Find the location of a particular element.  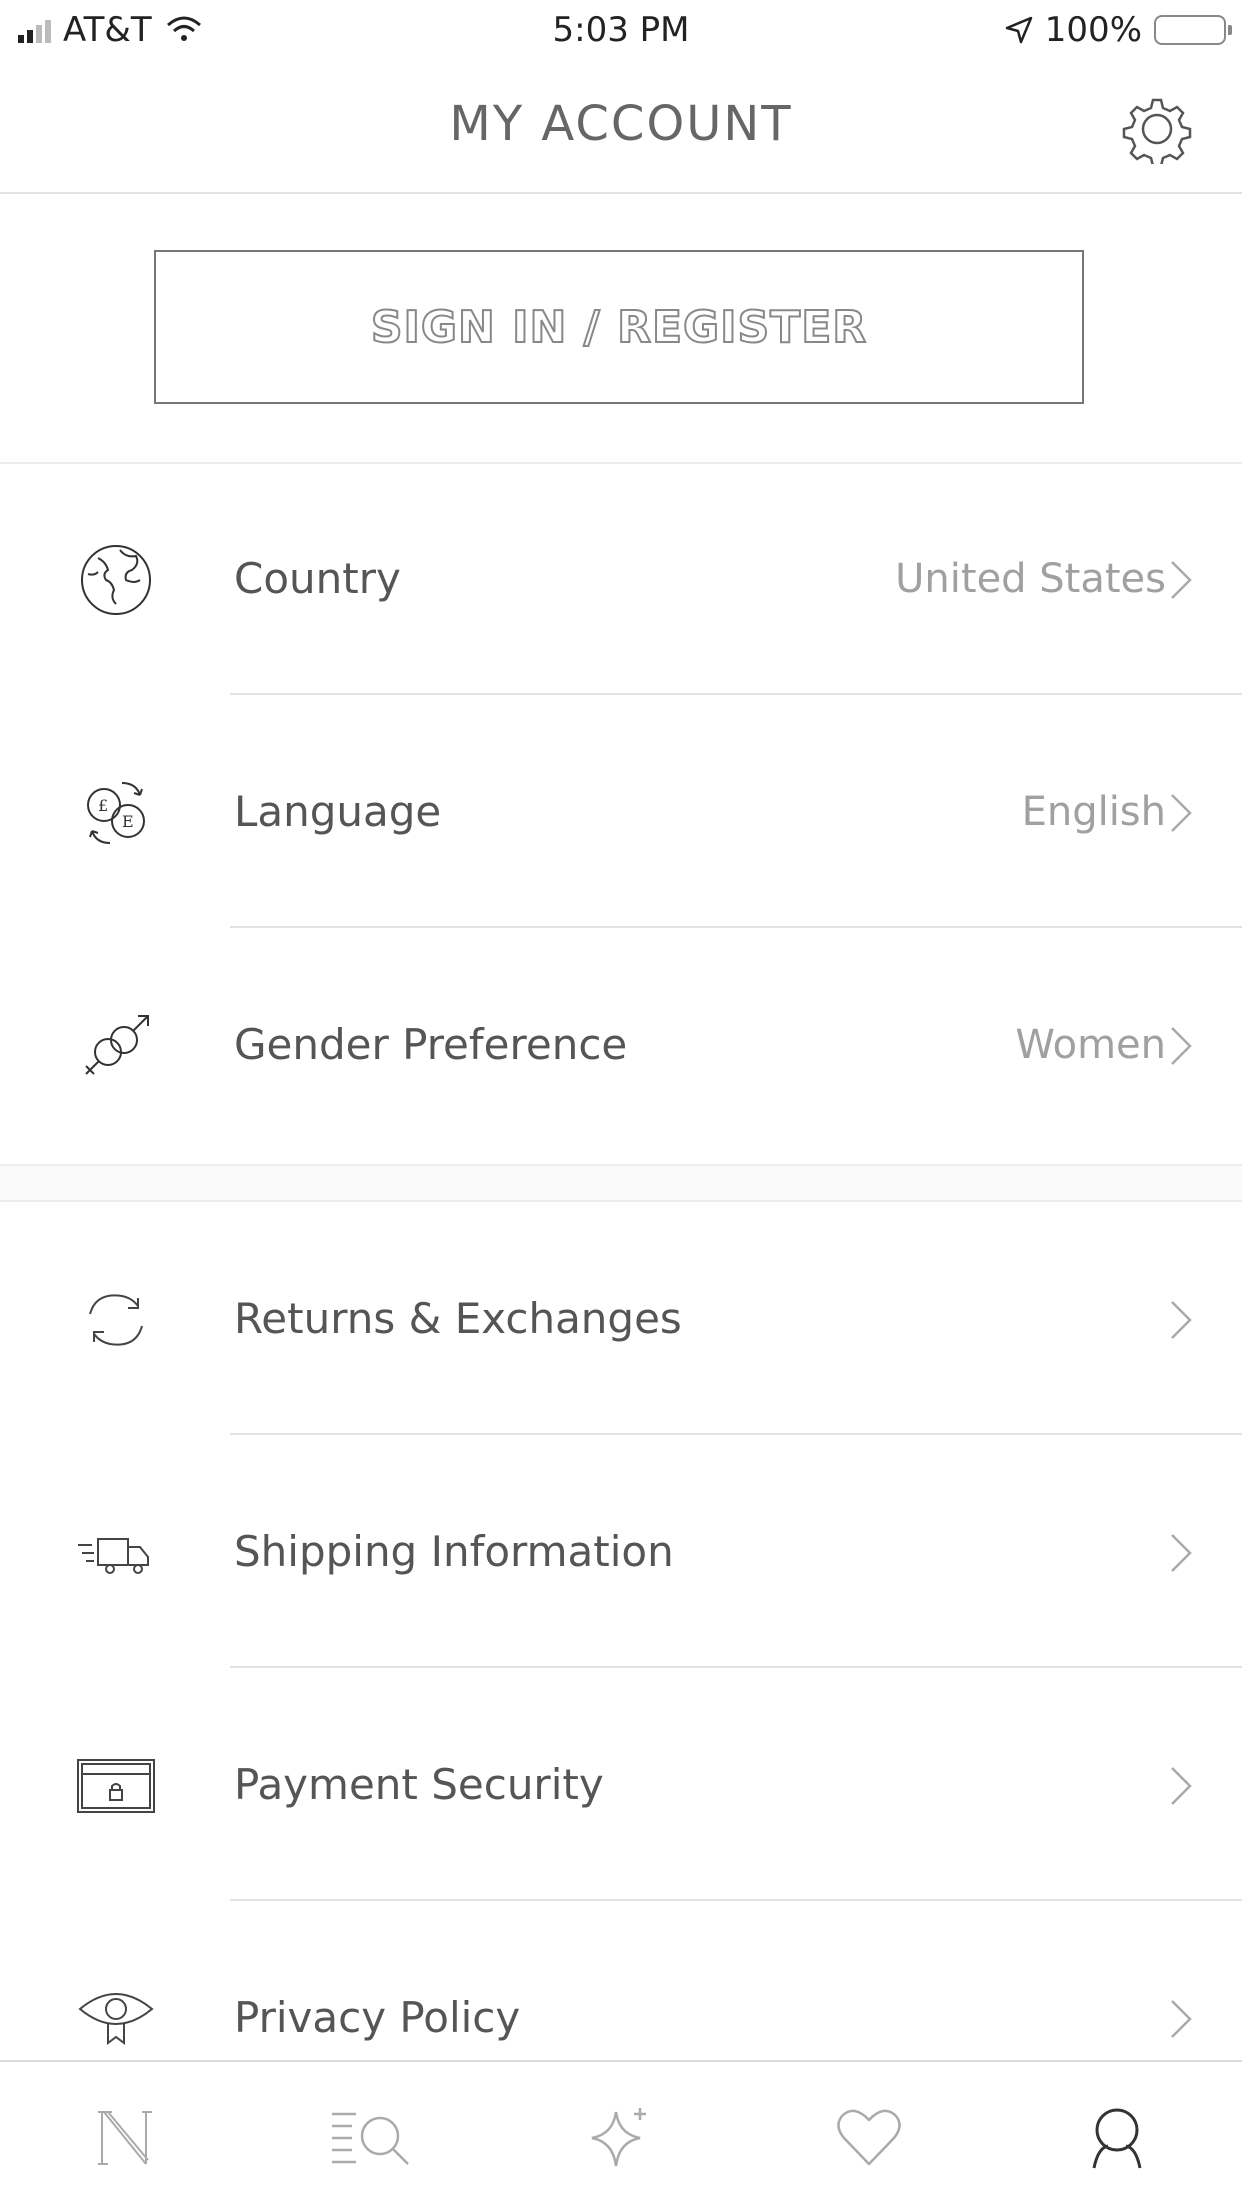

heart-icon is located at coordinates (869, 2137).